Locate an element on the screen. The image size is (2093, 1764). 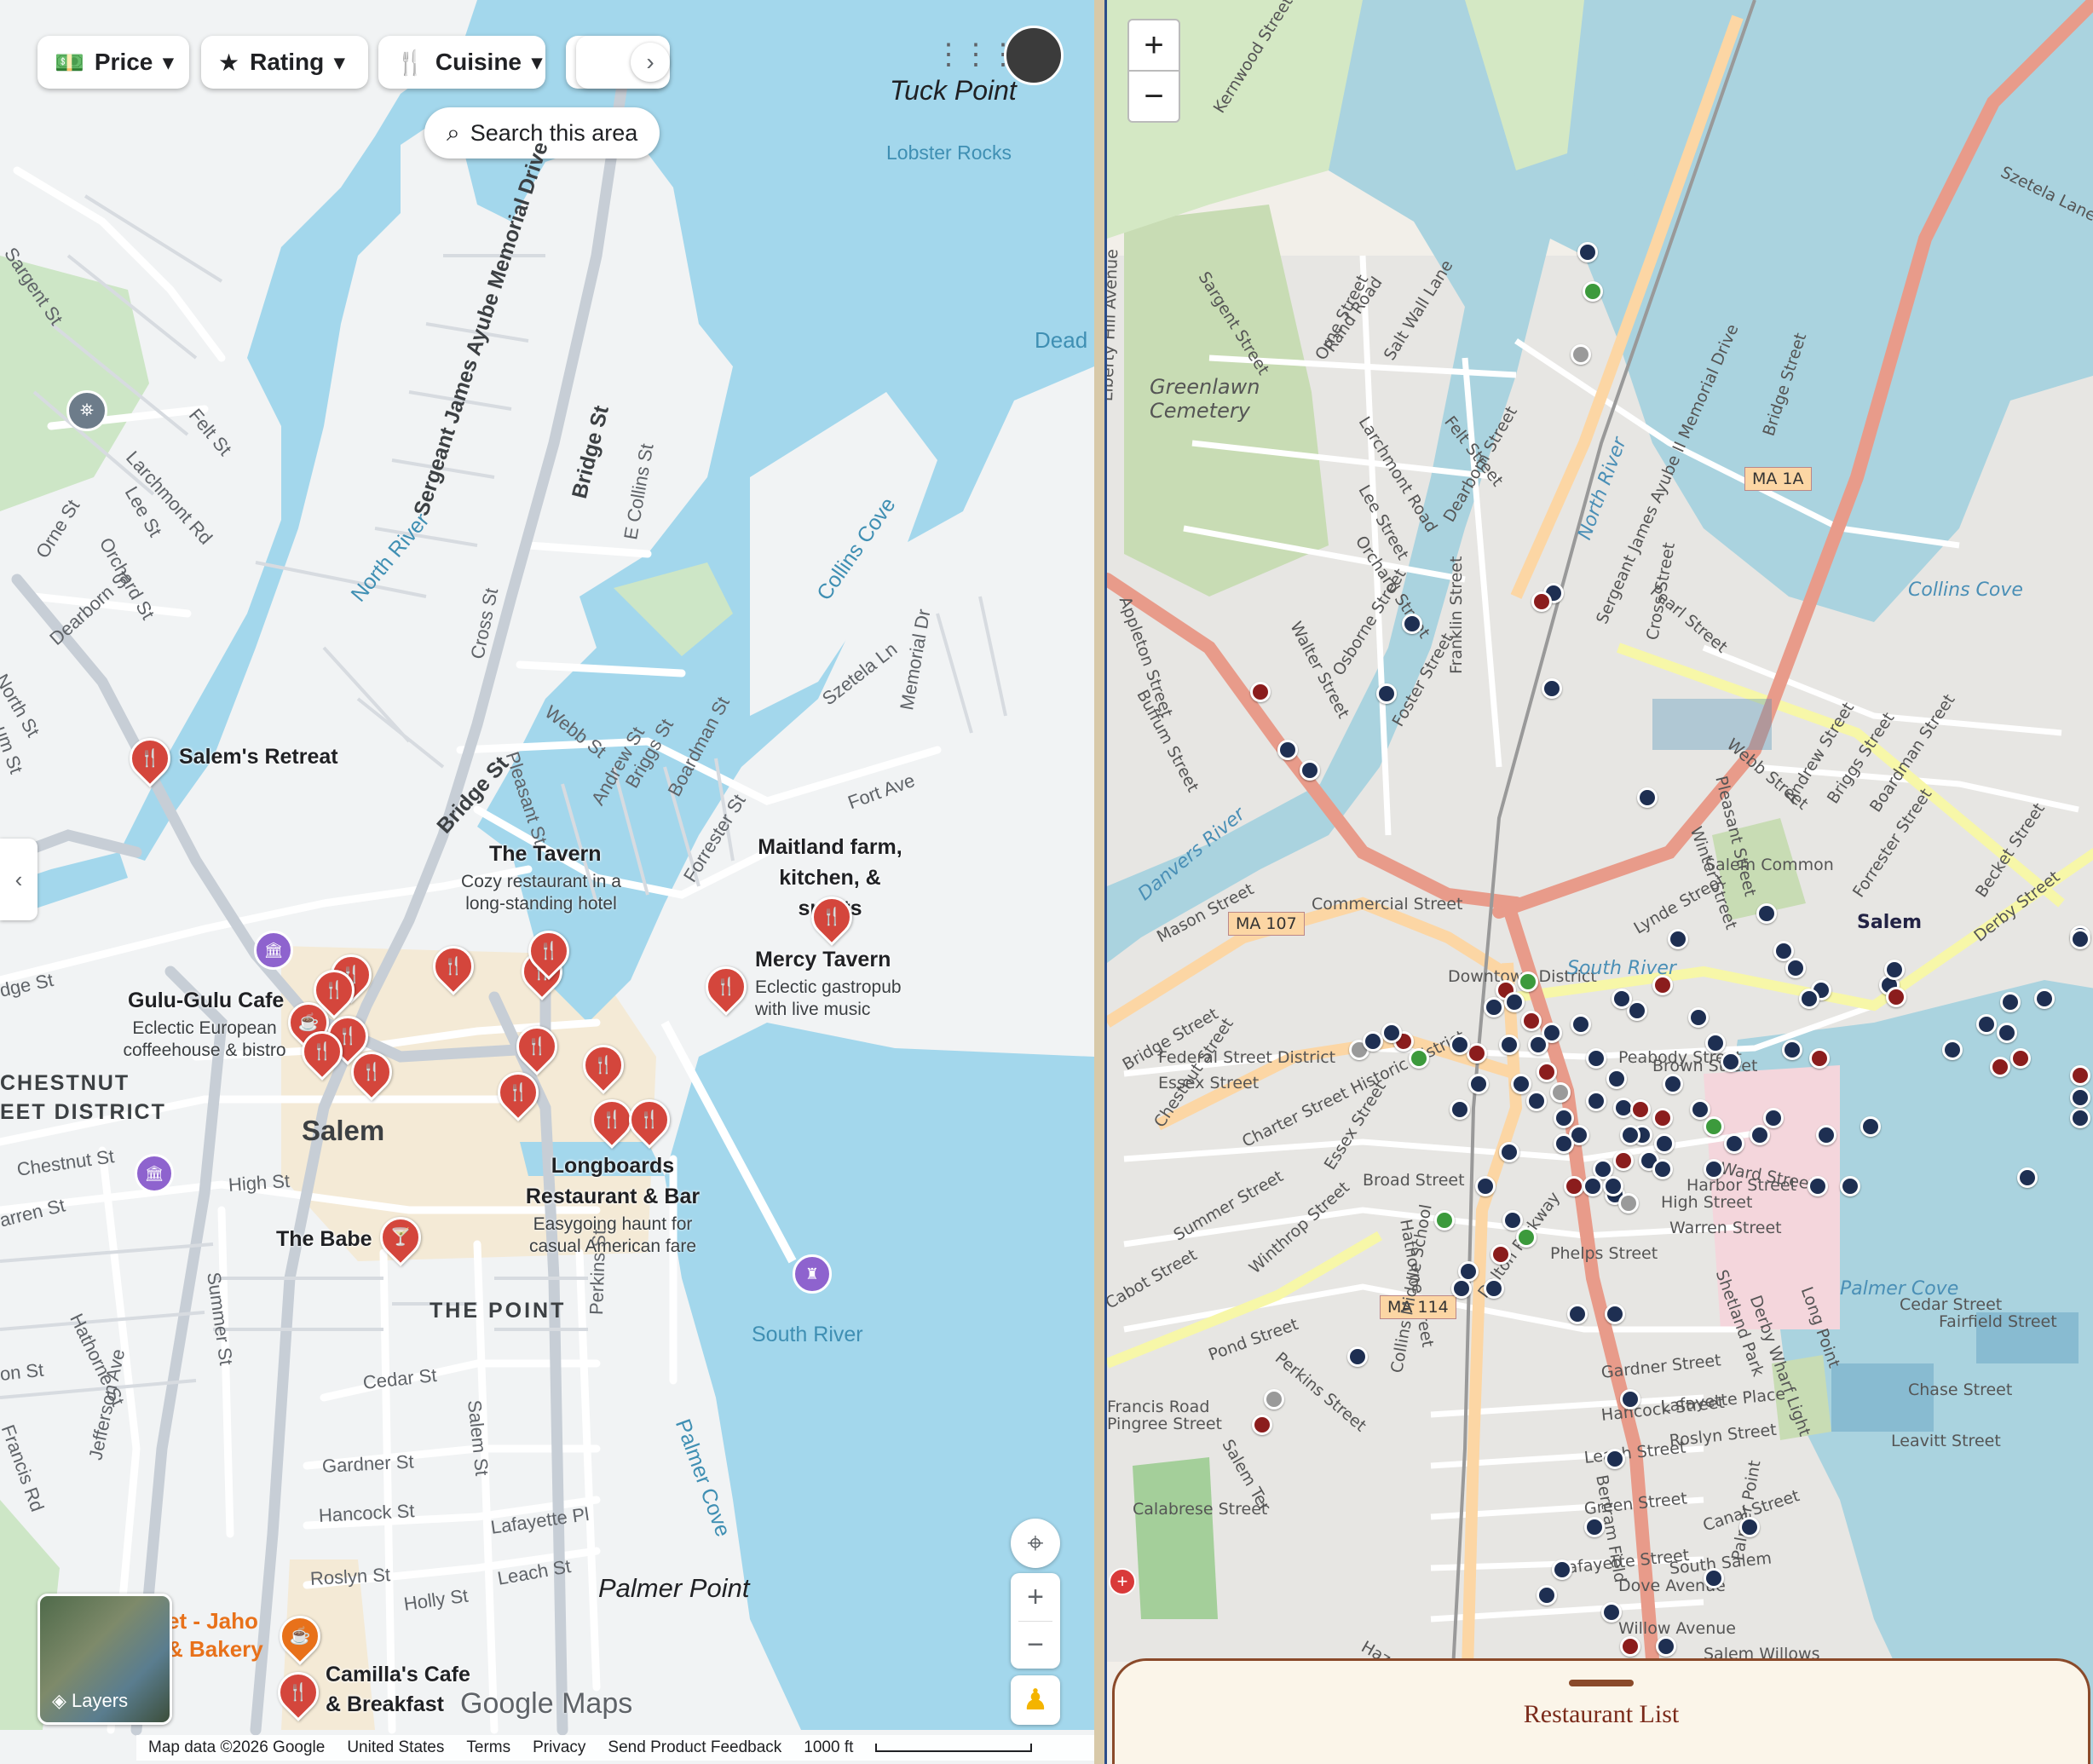
landmark-icon-derby-wharf: ♜ is located at coordinates (812, 1274).